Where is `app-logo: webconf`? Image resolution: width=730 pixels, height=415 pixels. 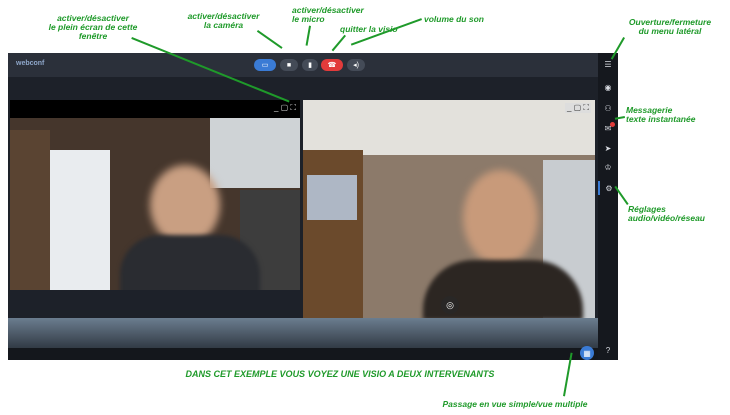
app-logo: webconf is located at coordinates (30, 63).